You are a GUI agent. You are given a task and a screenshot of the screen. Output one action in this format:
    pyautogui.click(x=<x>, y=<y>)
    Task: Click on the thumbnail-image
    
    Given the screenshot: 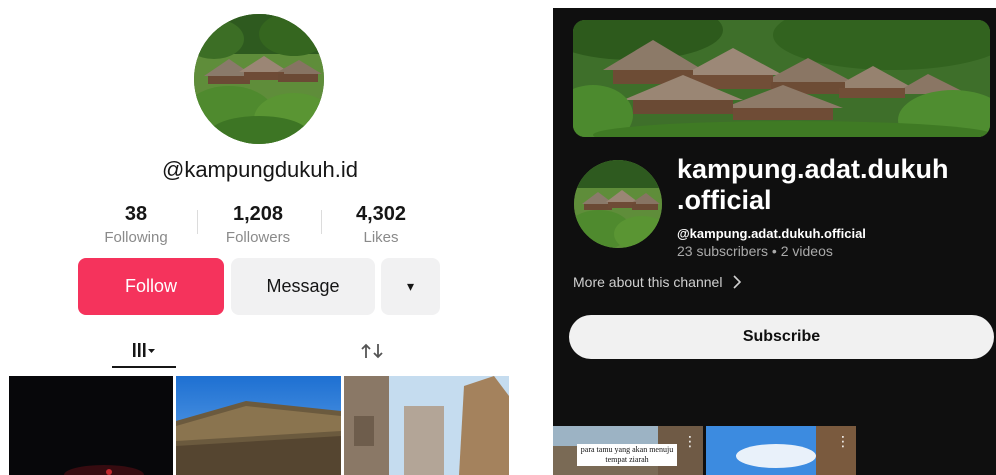 What is the action you would take?
    pyautogui.click(x=781, y=450)
    